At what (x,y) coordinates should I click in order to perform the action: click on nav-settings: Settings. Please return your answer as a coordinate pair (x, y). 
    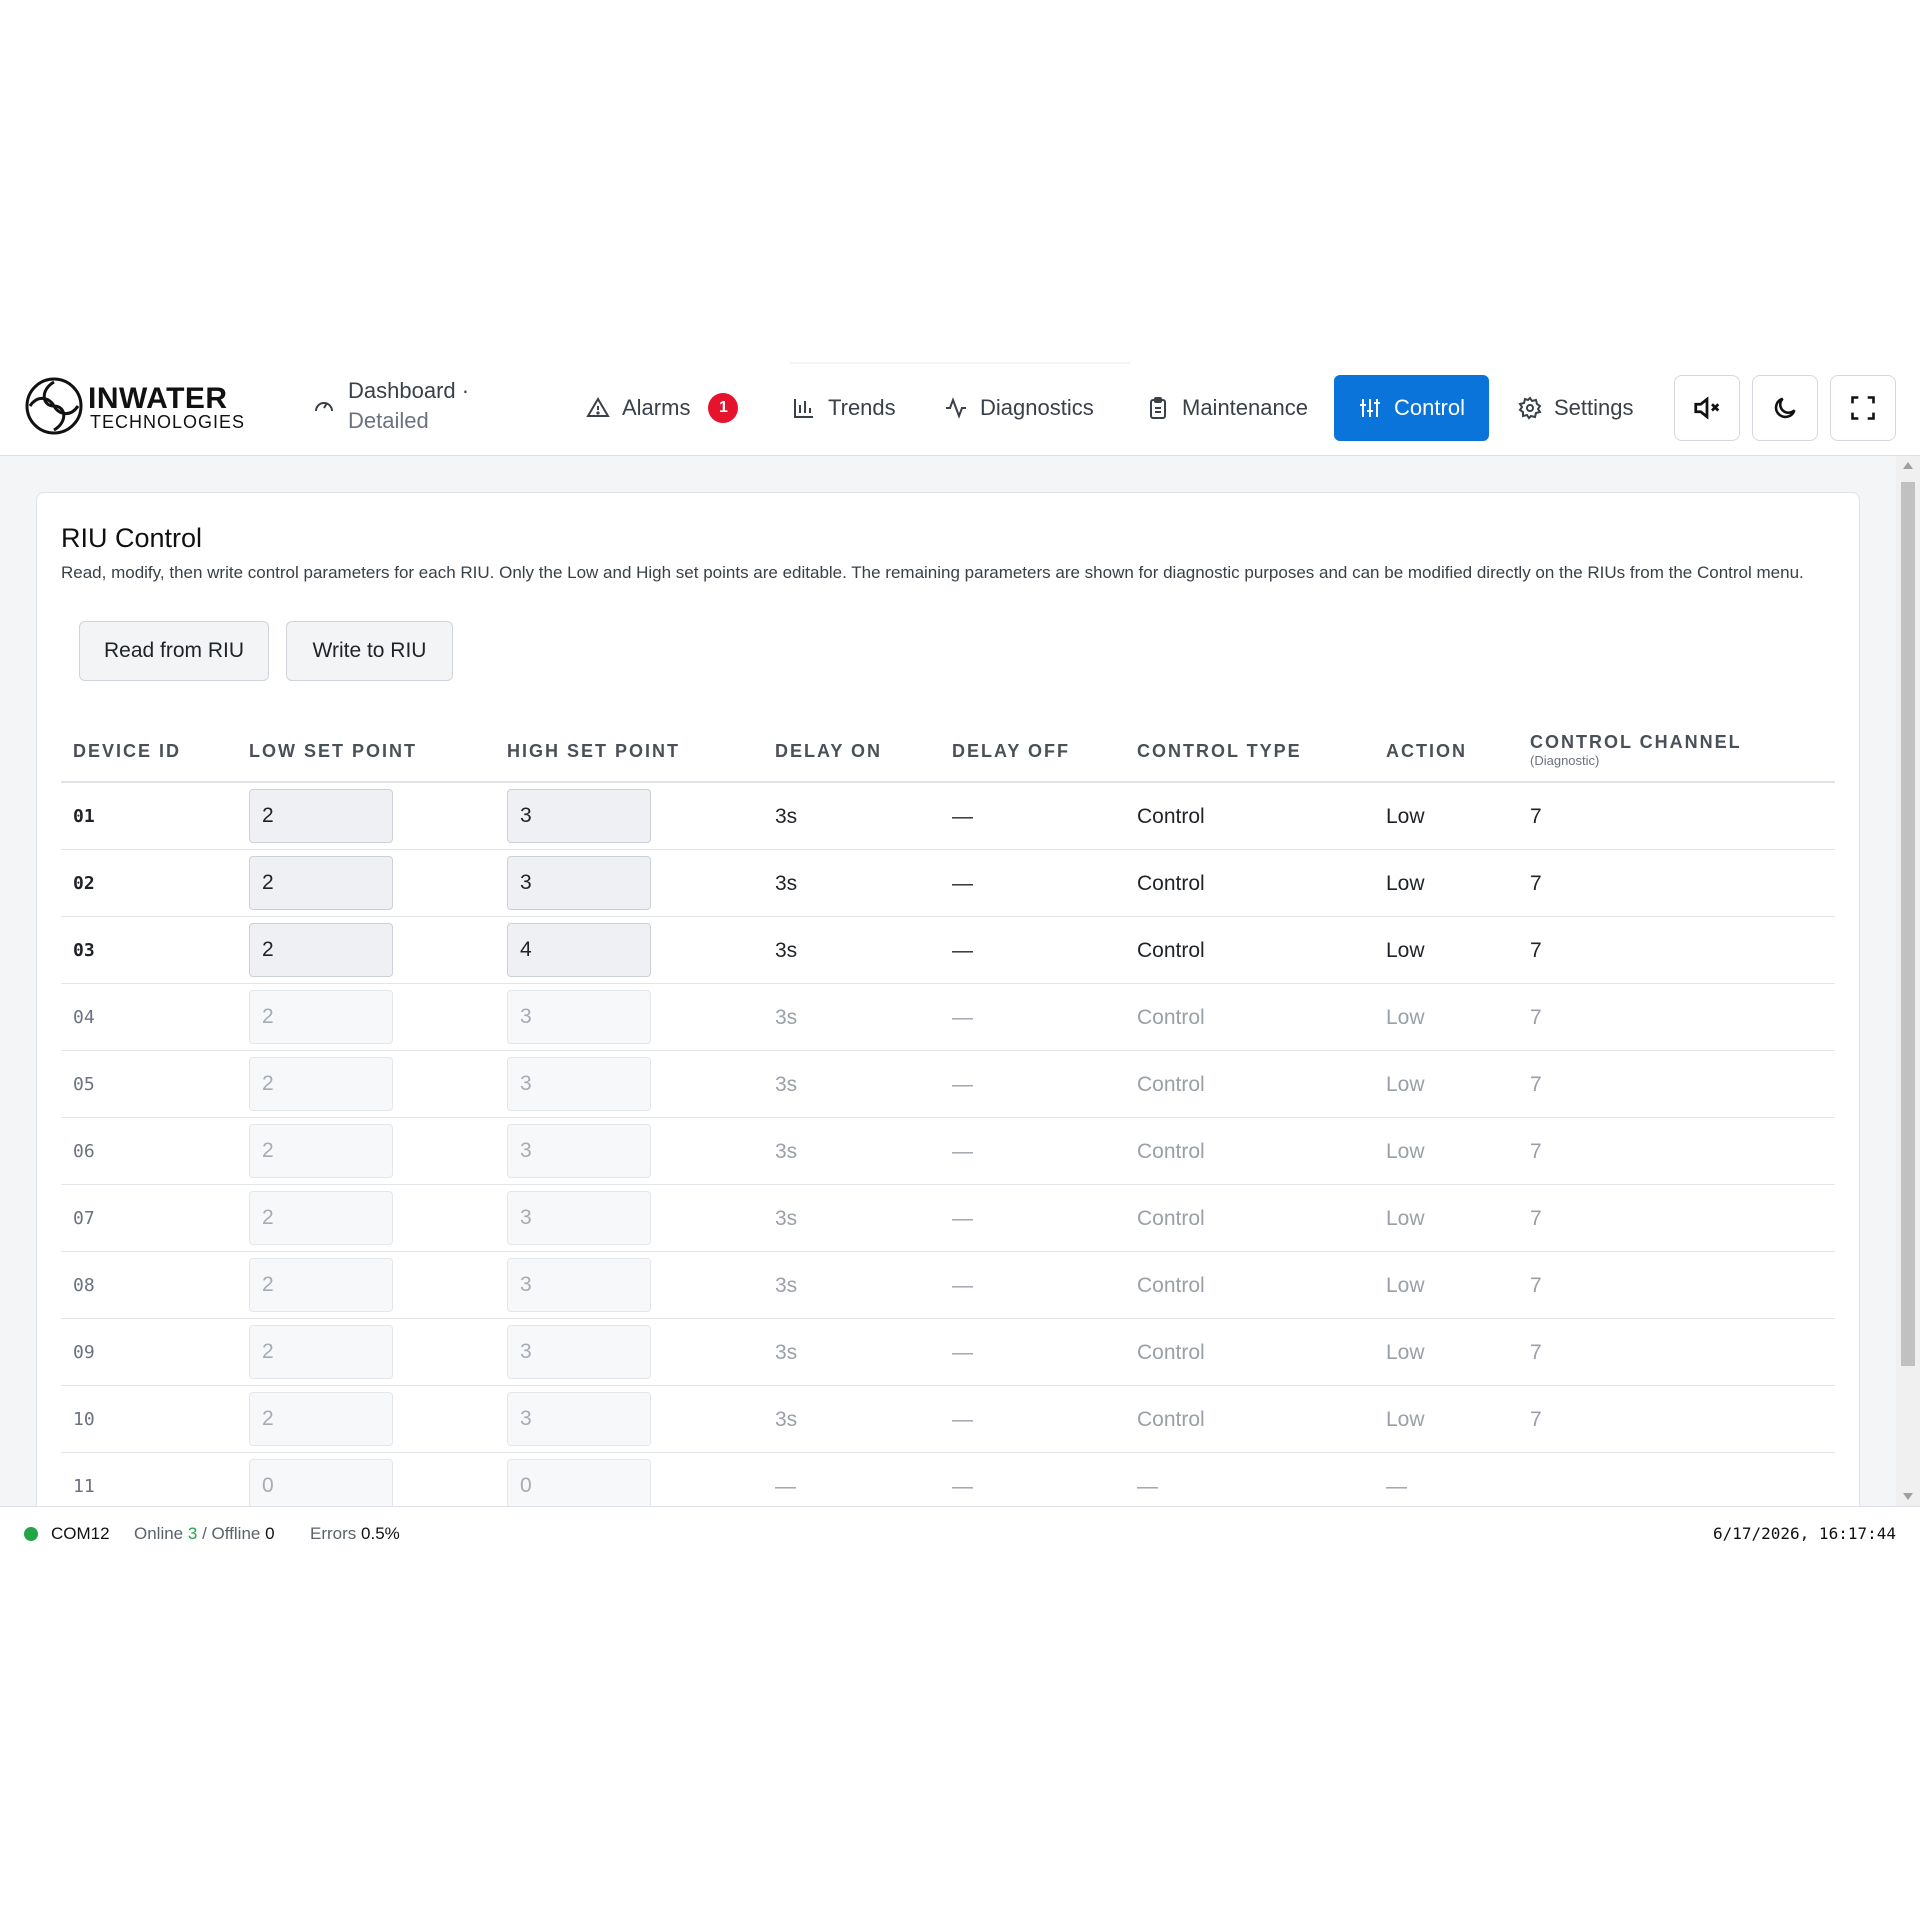
    Looking at the image, I should click on (1576, 408).